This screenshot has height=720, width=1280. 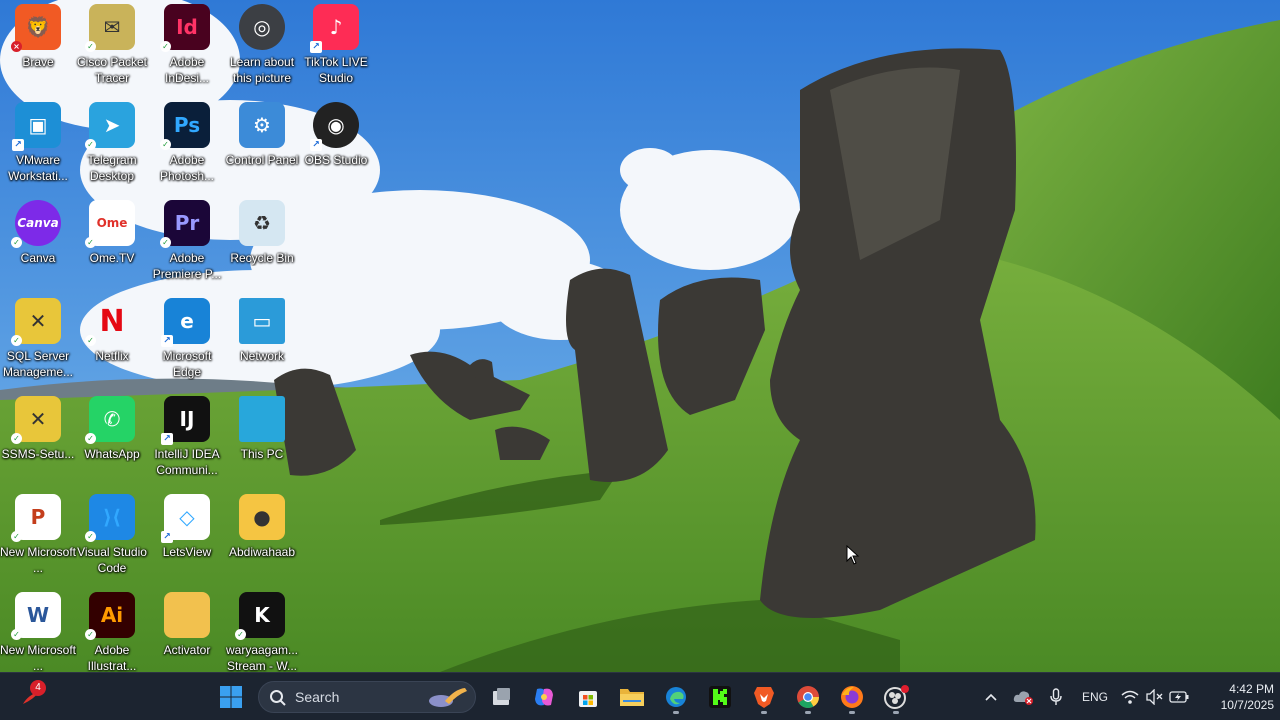 What do you see at coordinates (1179, 697) in the screenshot?
I see `battery-charging-icon` at bounding box center [1179, 697].